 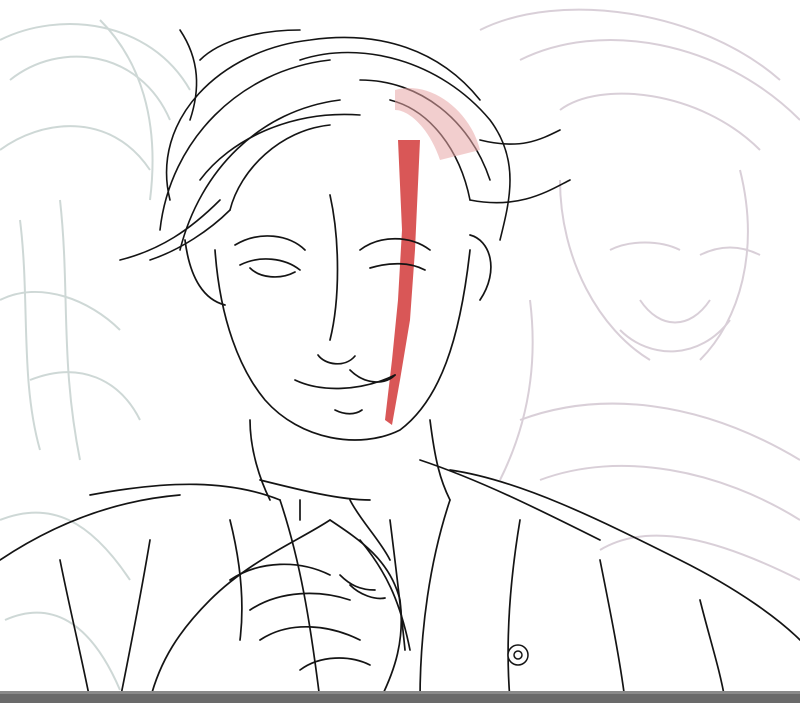 I want to click on bottom-bar-highlight, so click(x=400, y=692).